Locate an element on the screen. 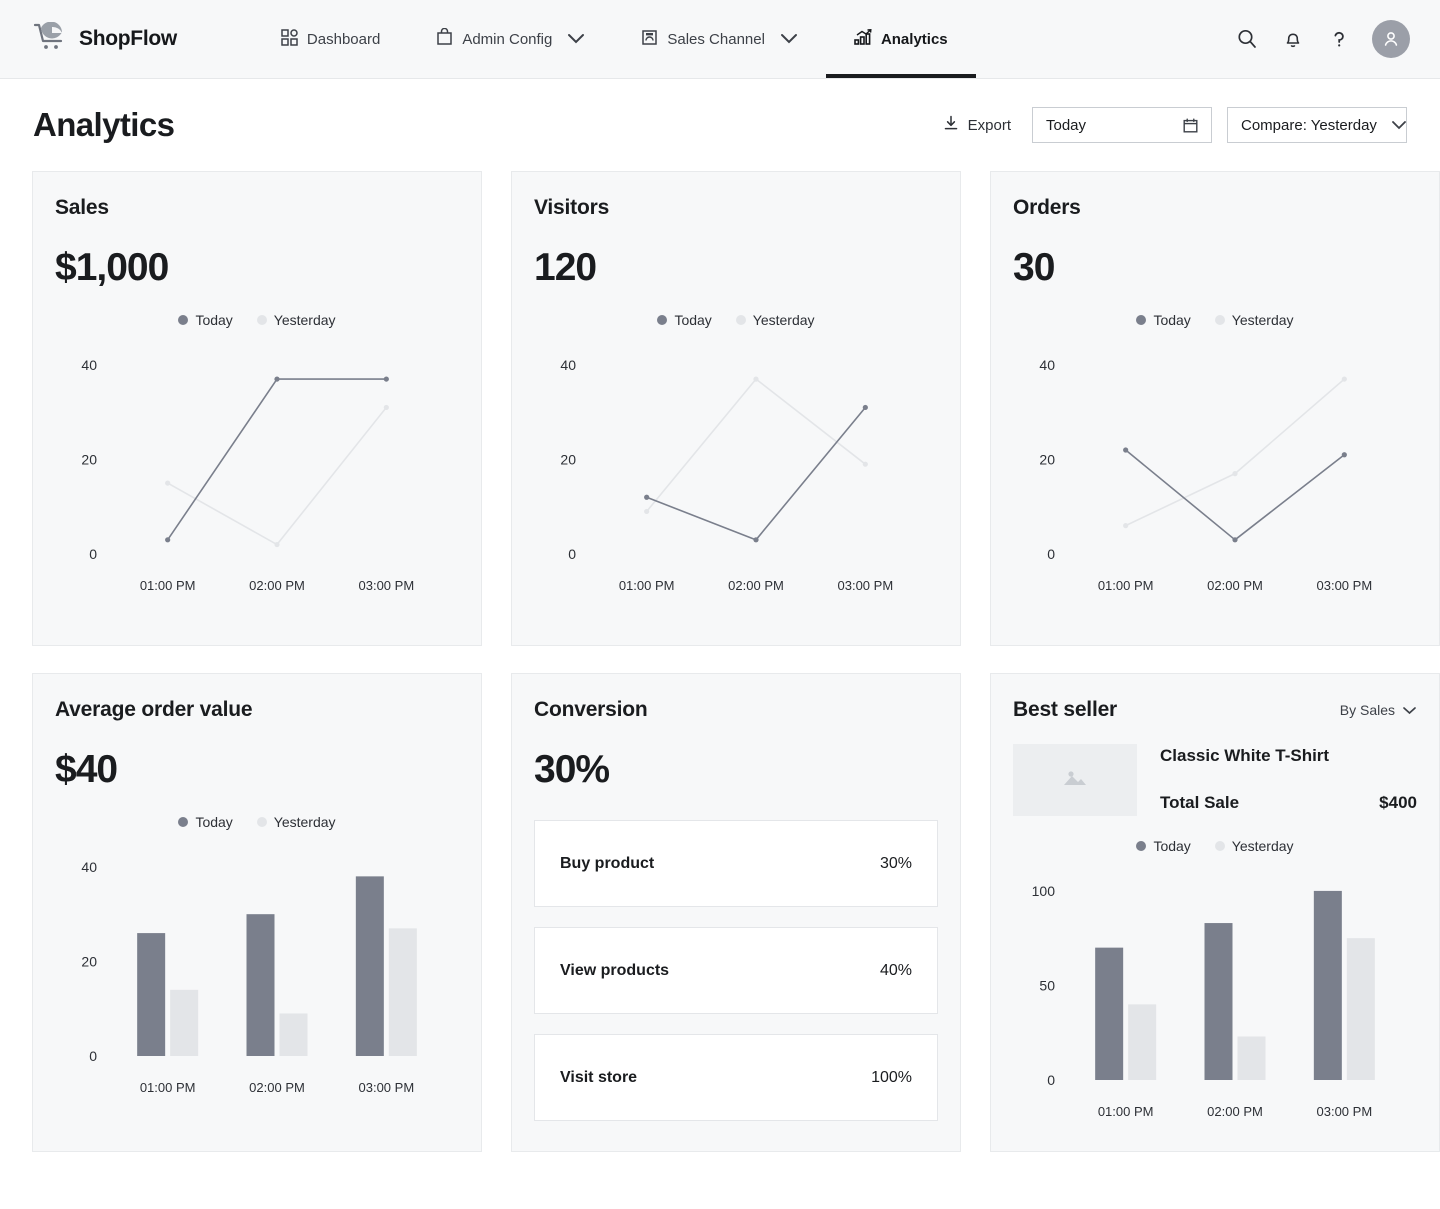  export-button: Export is located at coordinates (977, 125).